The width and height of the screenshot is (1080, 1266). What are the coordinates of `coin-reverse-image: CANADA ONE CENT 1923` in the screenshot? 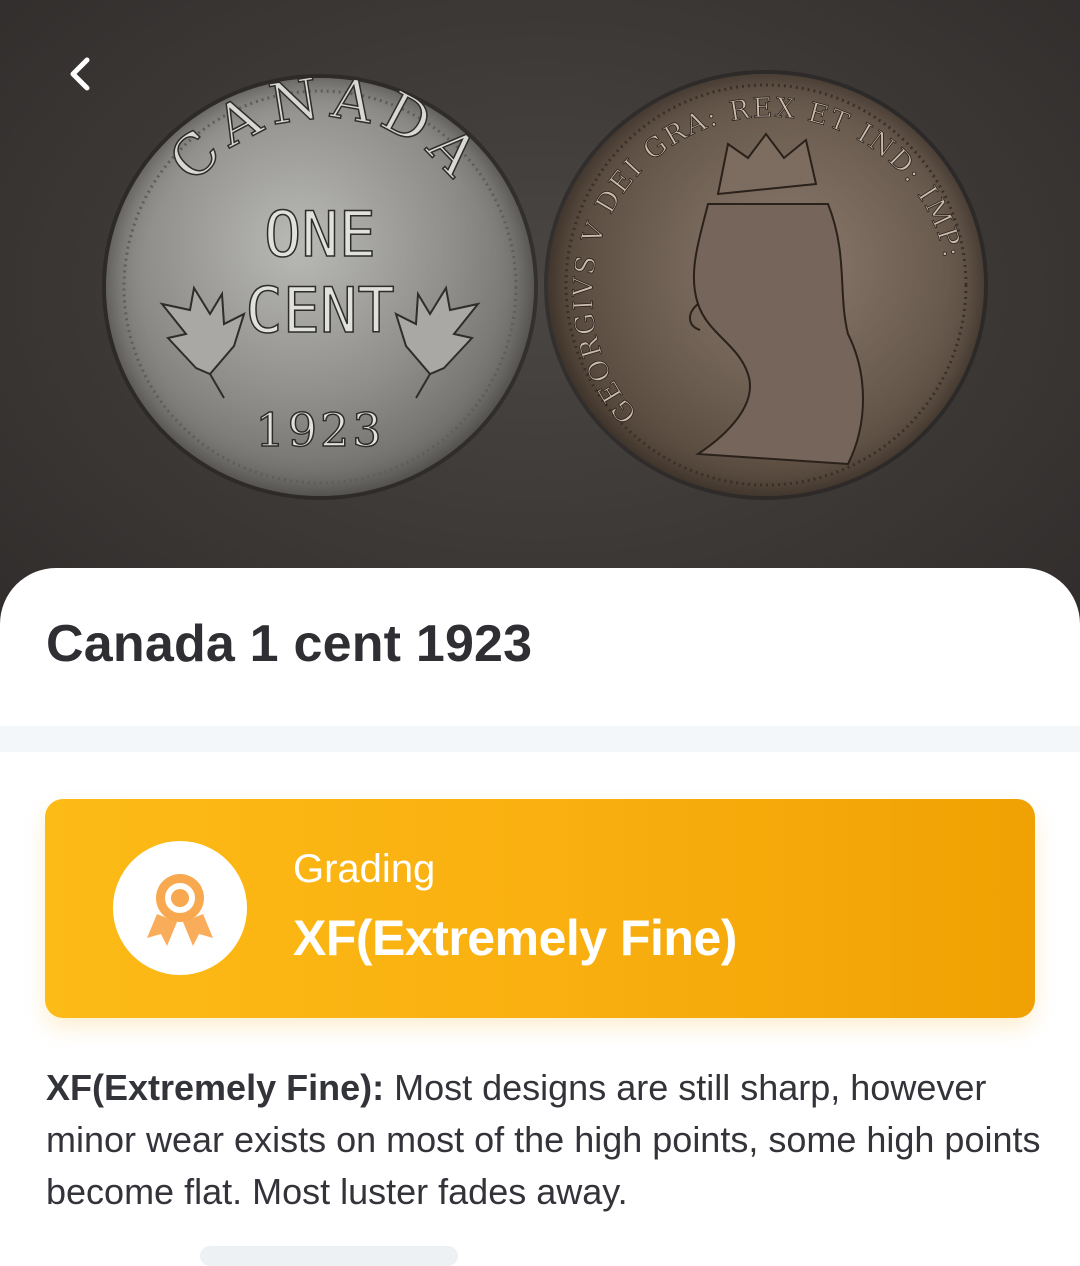 It's located at (320, 287).